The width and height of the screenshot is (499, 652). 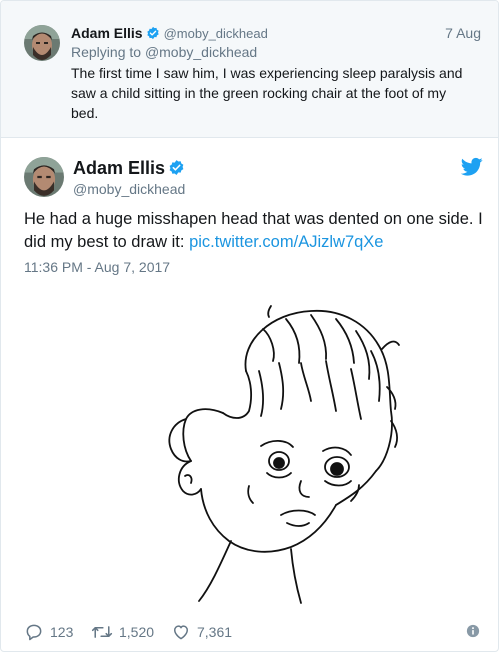 What do you see at coordinates (181, 632) in the screenshot?
I see `like-icon` at bounding box center [181, 632].